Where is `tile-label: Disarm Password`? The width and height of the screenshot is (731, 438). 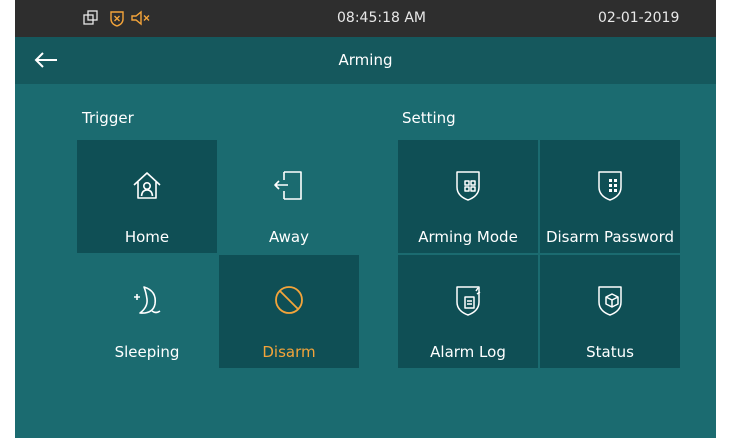
tile-label: Disarm Password is located at coordinates (610, 237).